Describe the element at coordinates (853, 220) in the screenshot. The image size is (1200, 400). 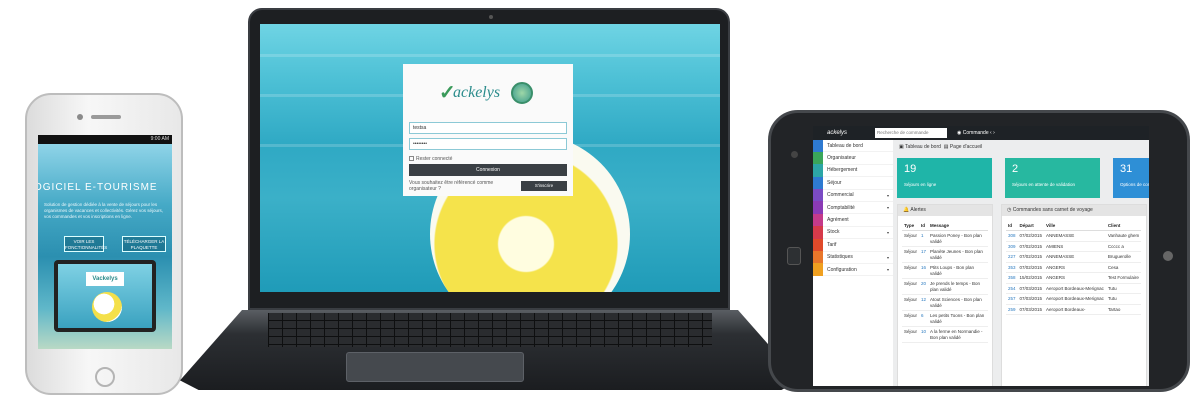
I see `sidebar-item: Agrément` at that location.